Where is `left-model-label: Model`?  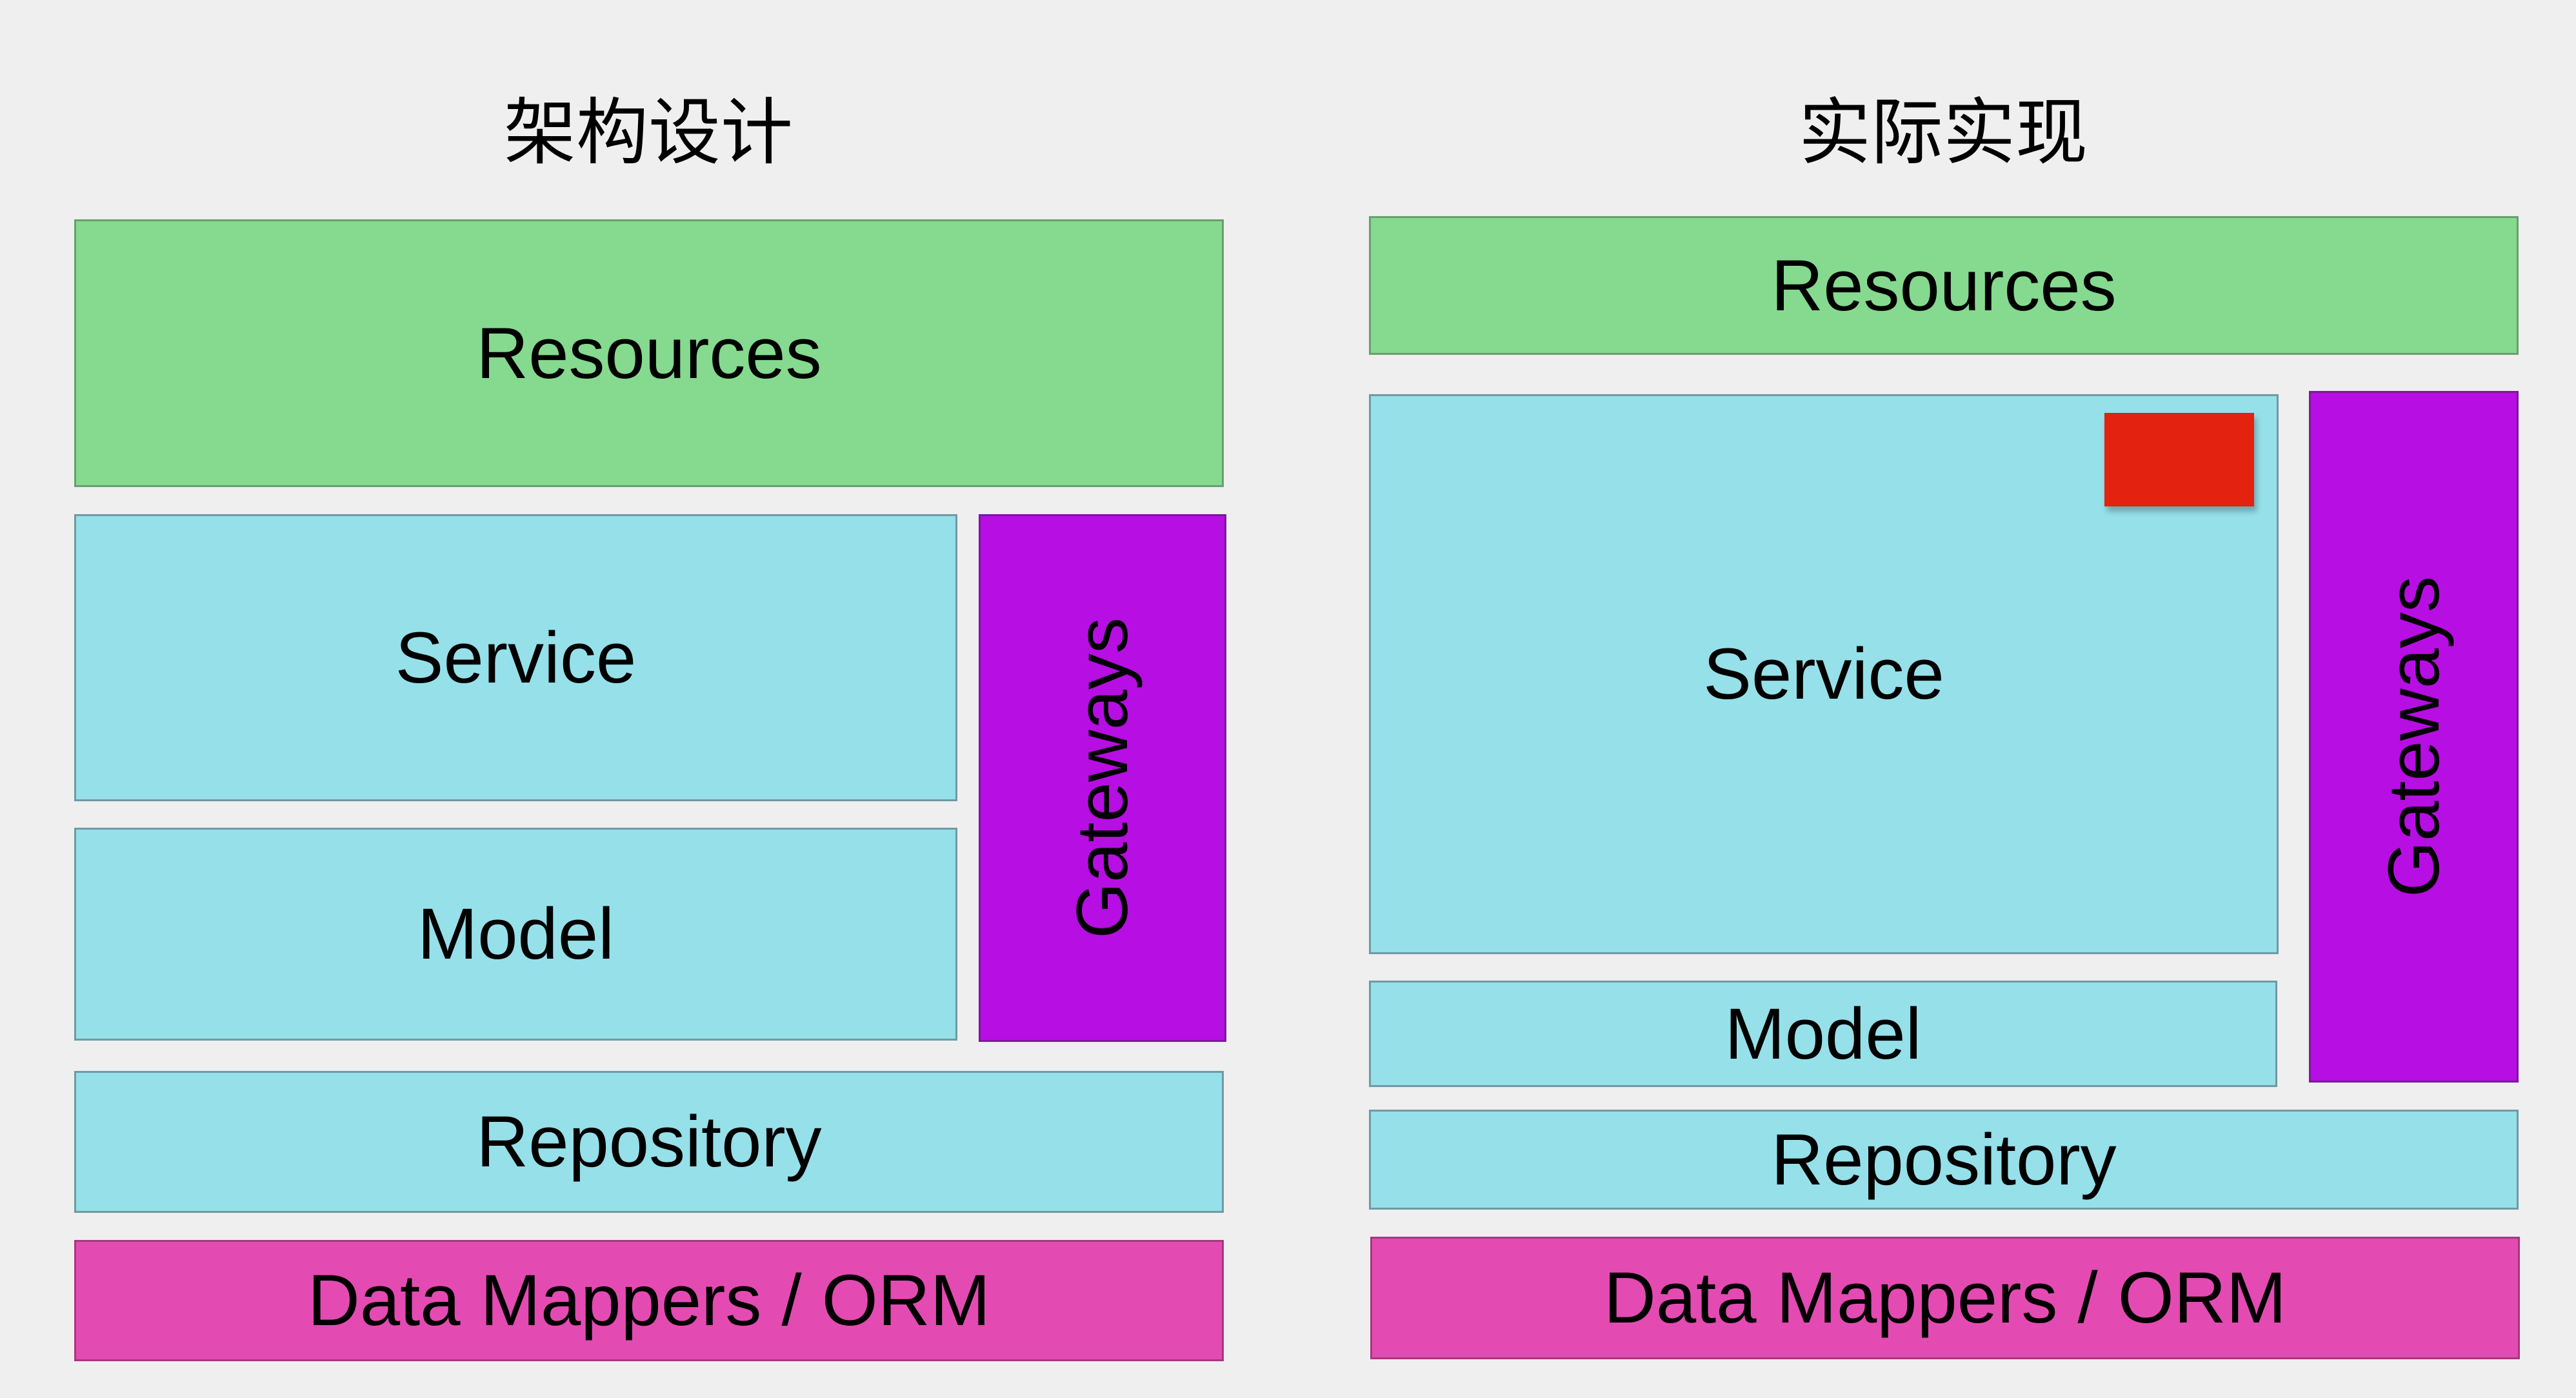
left-model-label: Model is located at coordinates (516, 934).